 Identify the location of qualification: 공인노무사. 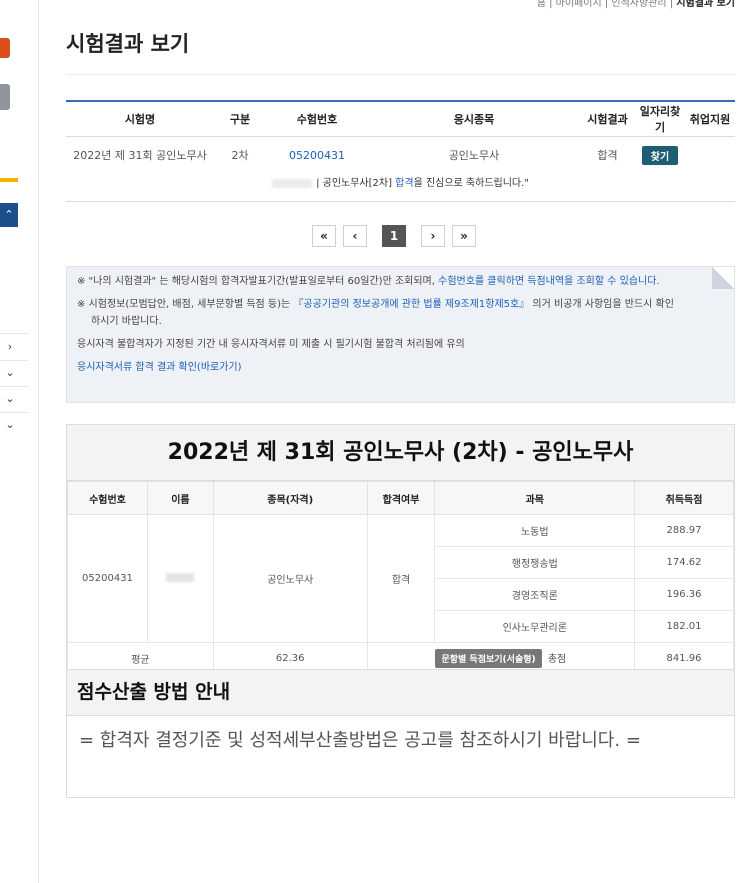
(290, 578).